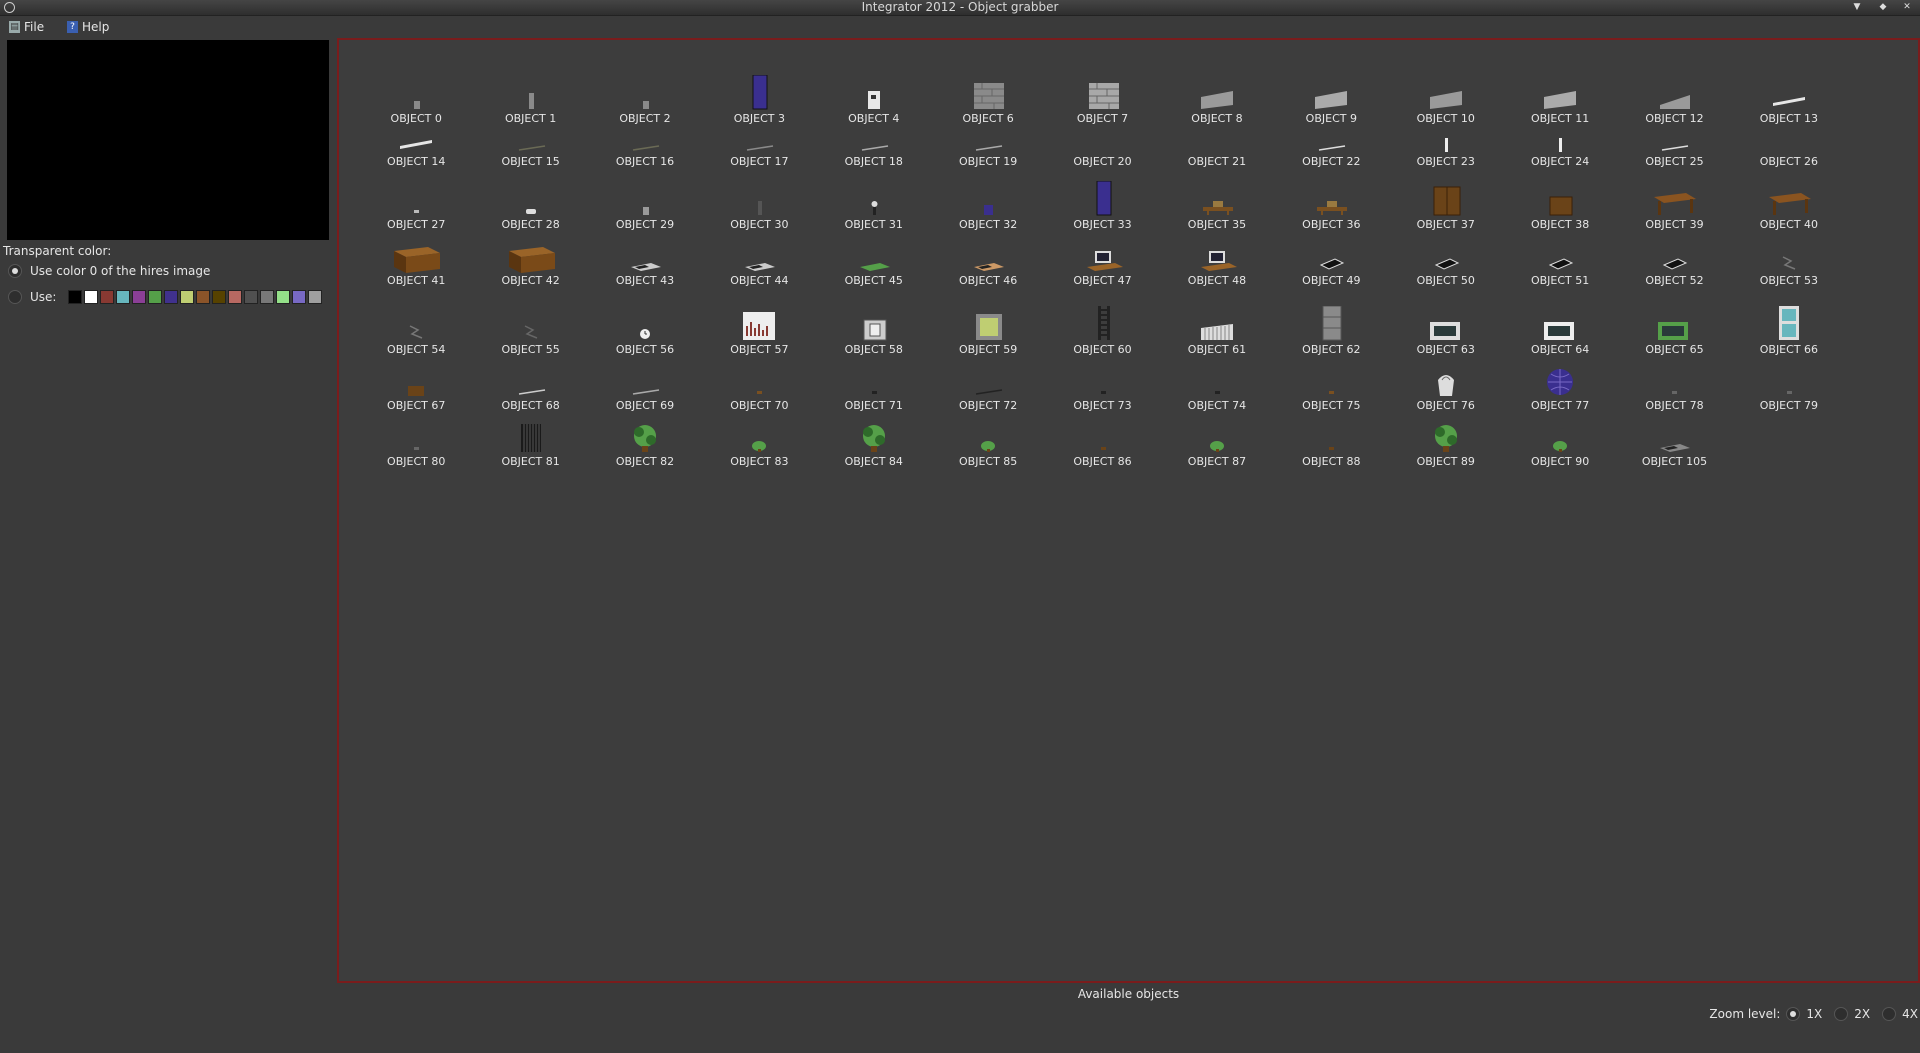 Image resolution: width=1920 pixels, height=1053 pixels. I want to click on object-item: OBJECT 10, so click(1446, 87).